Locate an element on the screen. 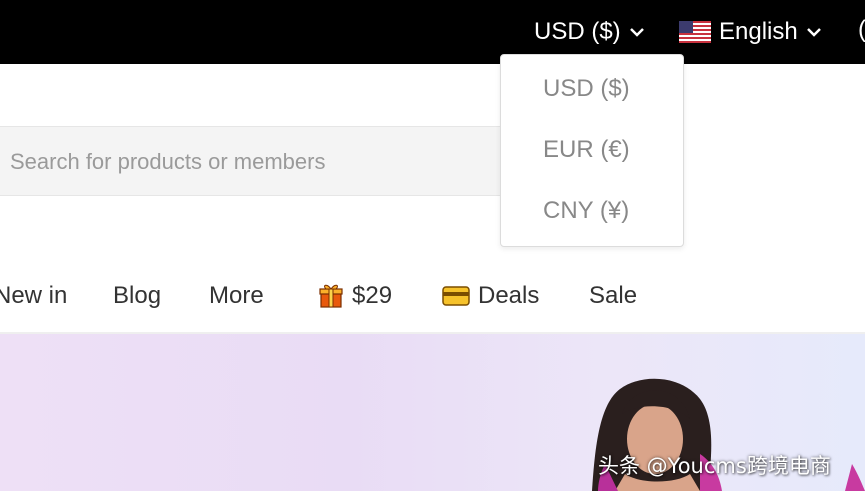 This screenshot has height=491, width=865. nav-item-new-in: New in is located at coordinates (33, 296).